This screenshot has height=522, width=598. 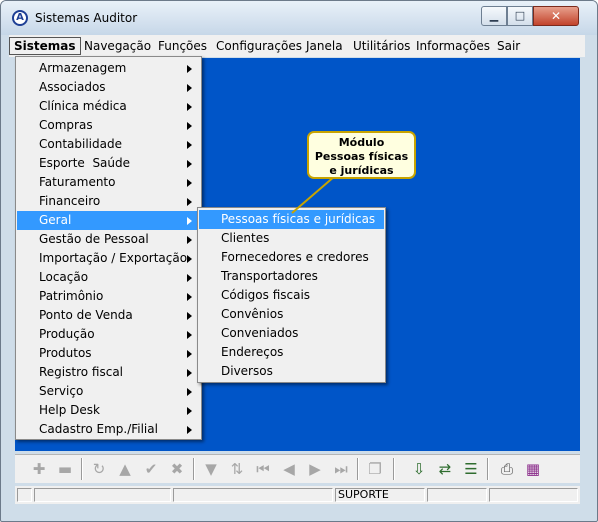 I want to click on calendar-icon: ▦, so click(x=533, y=469).